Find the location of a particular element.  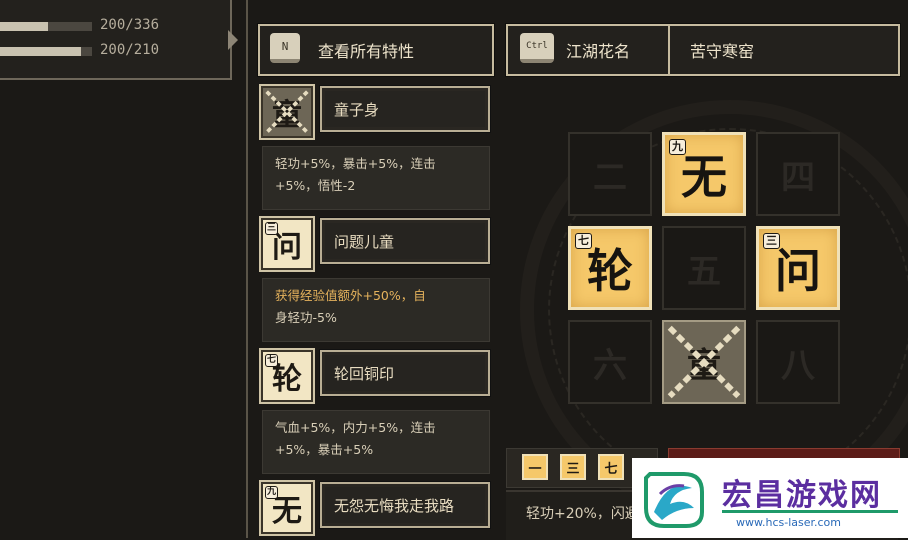

trait-name: 无怨无悔我走我路 is located at coordinates (394, 505).